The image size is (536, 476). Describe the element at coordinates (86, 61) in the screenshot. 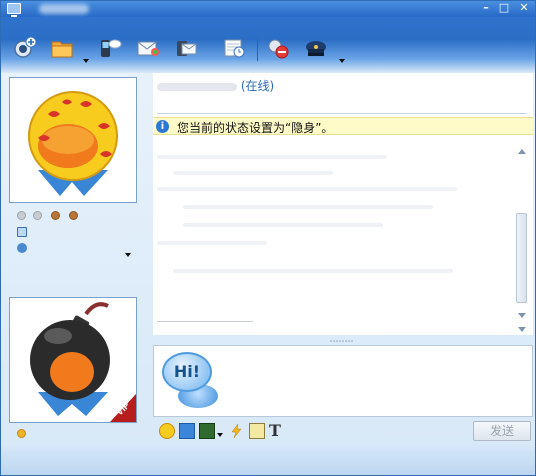

I see `send-file-dropdown-arrow` at that location.